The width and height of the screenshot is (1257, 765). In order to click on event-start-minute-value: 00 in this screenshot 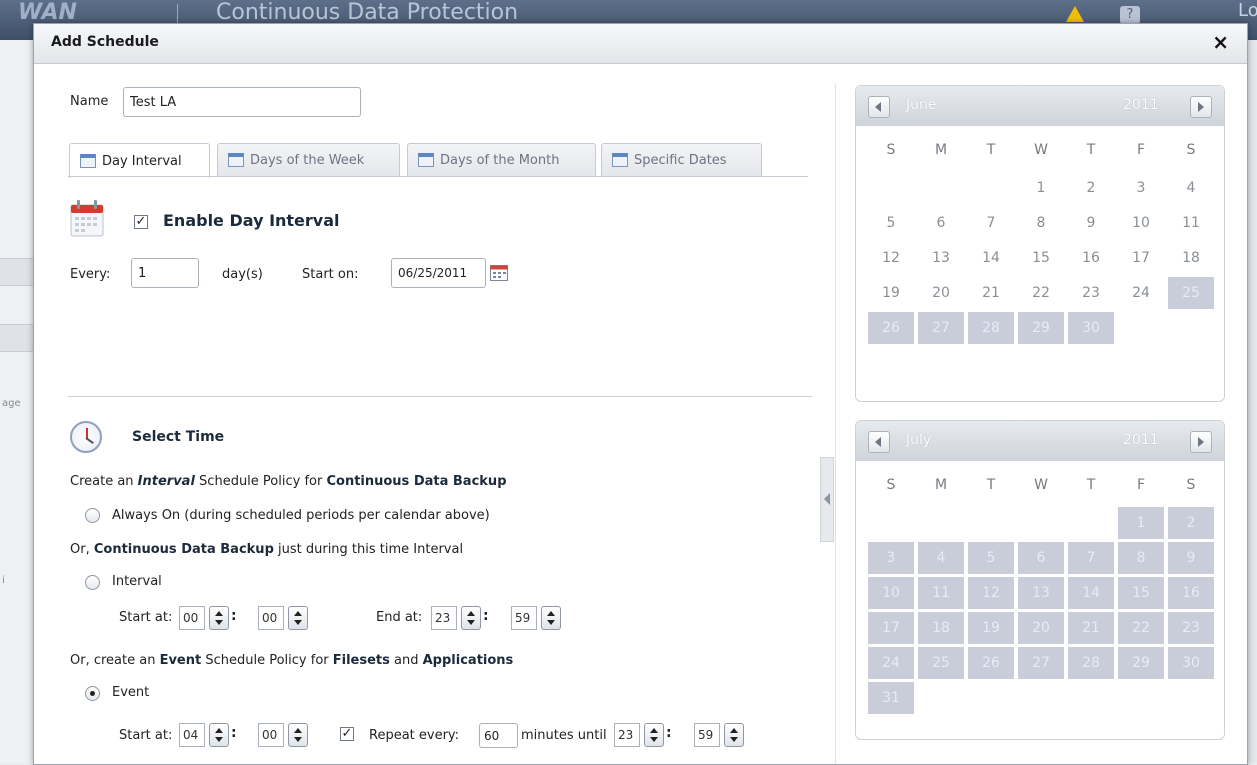, I will do `click(271, 735)`.